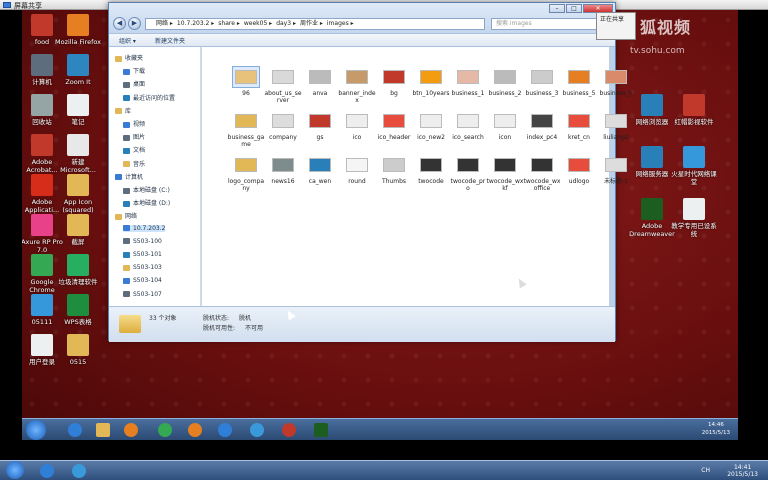 The image size is (768, 480). What do you see at coordinates (119, 23) in the screenshot?
I see `back-button: ◀` at bounding box center [119, 23].